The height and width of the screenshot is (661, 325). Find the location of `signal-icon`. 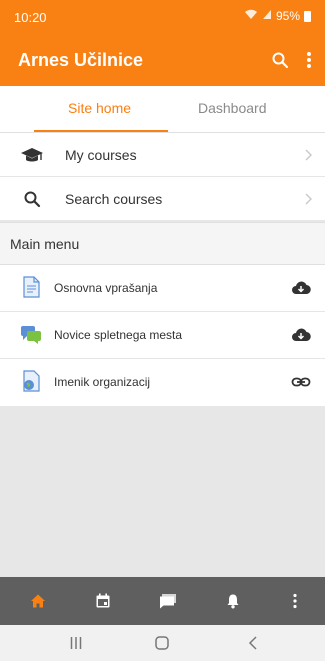

signal-icon is located at coordinates (267, 16).